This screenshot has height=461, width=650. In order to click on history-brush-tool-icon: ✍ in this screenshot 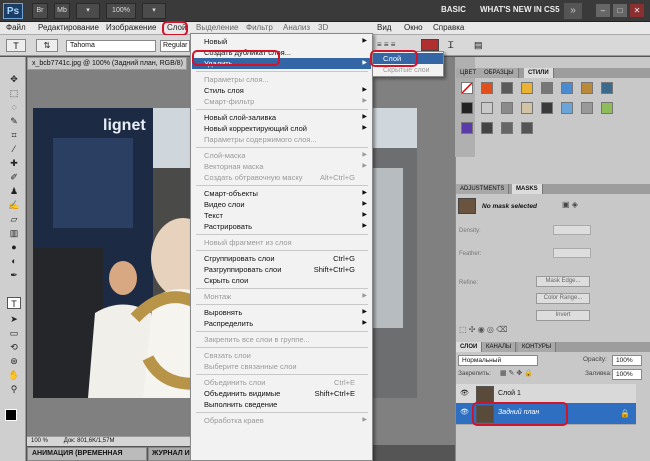, I will do `click(14, 205)`.